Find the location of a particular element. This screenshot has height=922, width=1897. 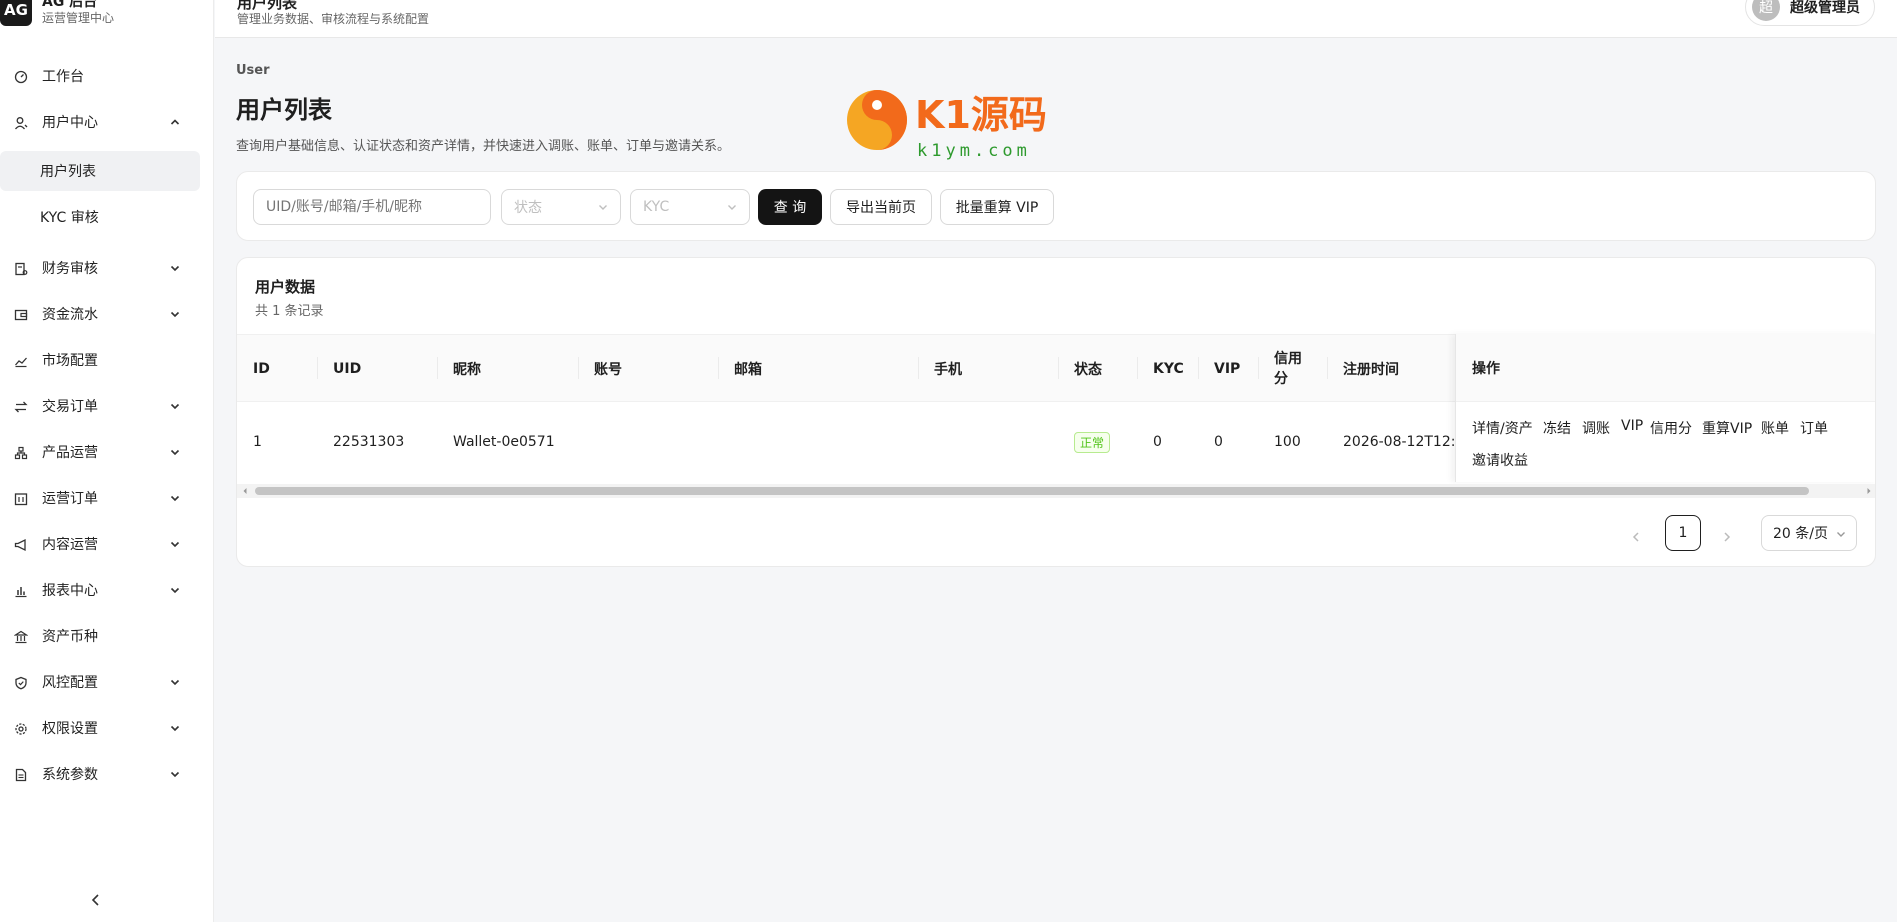

pagination-current-page: 1 is located at coordinates (1683, 533).